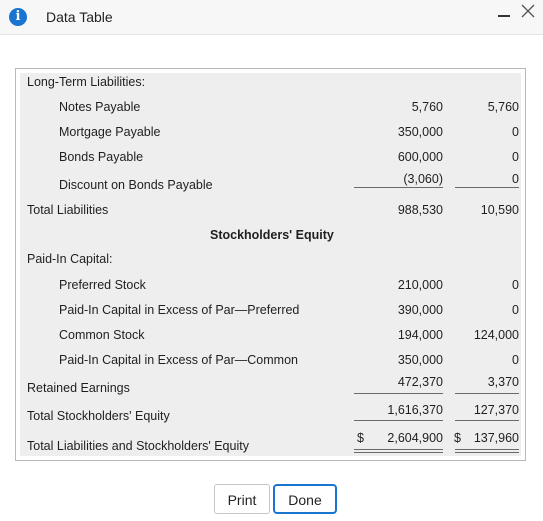 This screenshot has width=543, height=521. I want to click on row-label: Paid-In Capital in Excess of Par—Common, so click(178, 360).